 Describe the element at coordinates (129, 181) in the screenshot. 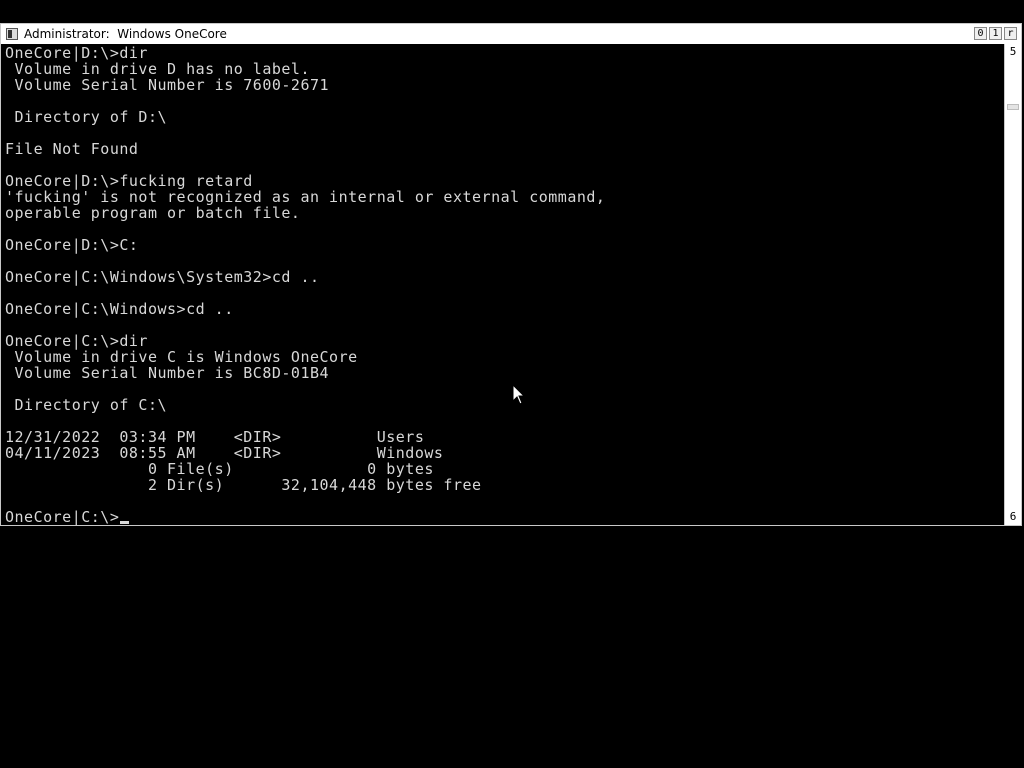

I see `console-line: OneCore|D:\>fucking retard` at that location.